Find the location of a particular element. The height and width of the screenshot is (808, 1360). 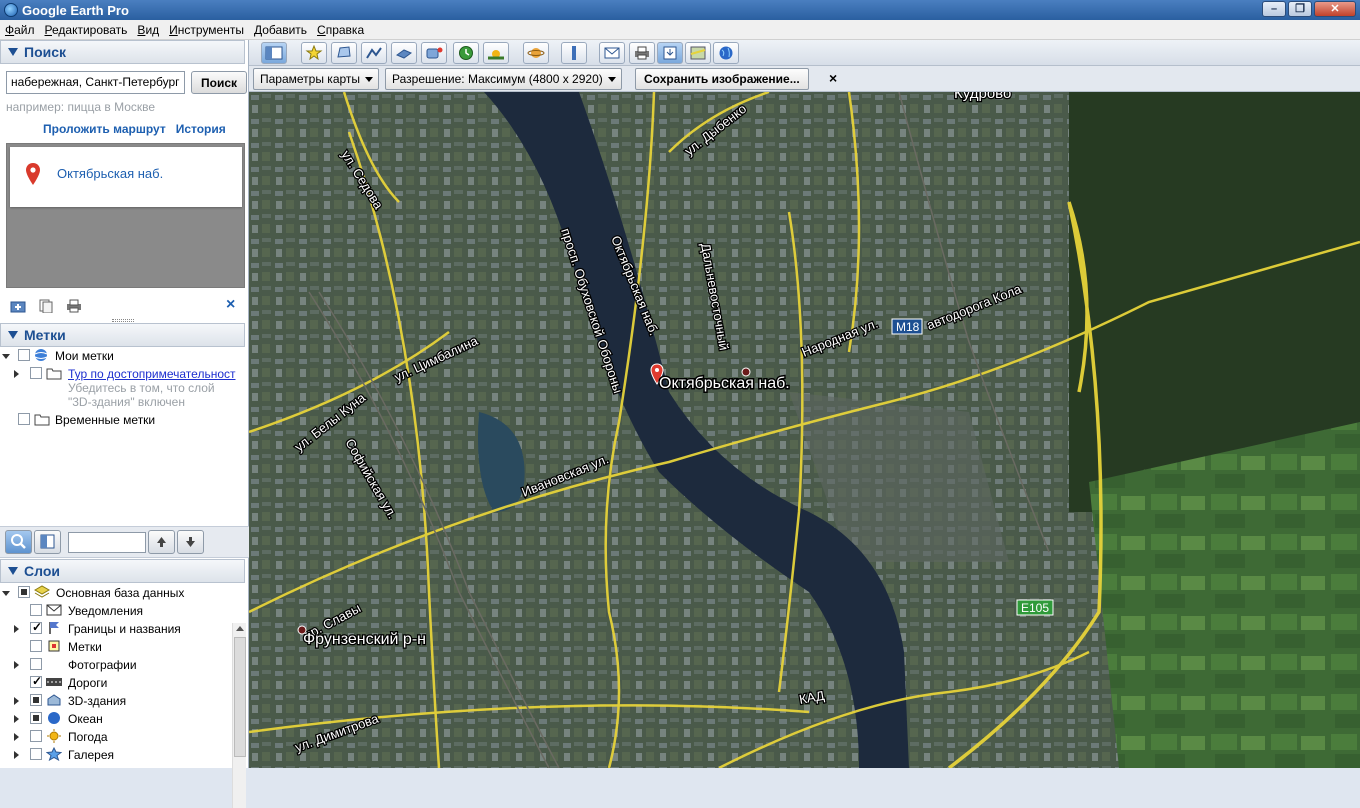

earth-gallery-button is located at coordinates (726, 53).